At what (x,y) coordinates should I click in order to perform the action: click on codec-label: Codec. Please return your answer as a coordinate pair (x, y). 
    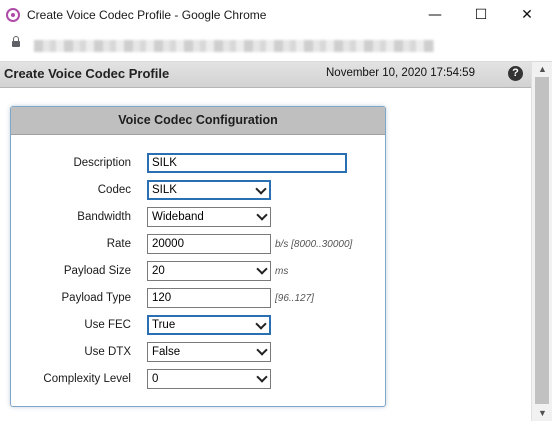
    Looking at the image, I should click on (114, 190).